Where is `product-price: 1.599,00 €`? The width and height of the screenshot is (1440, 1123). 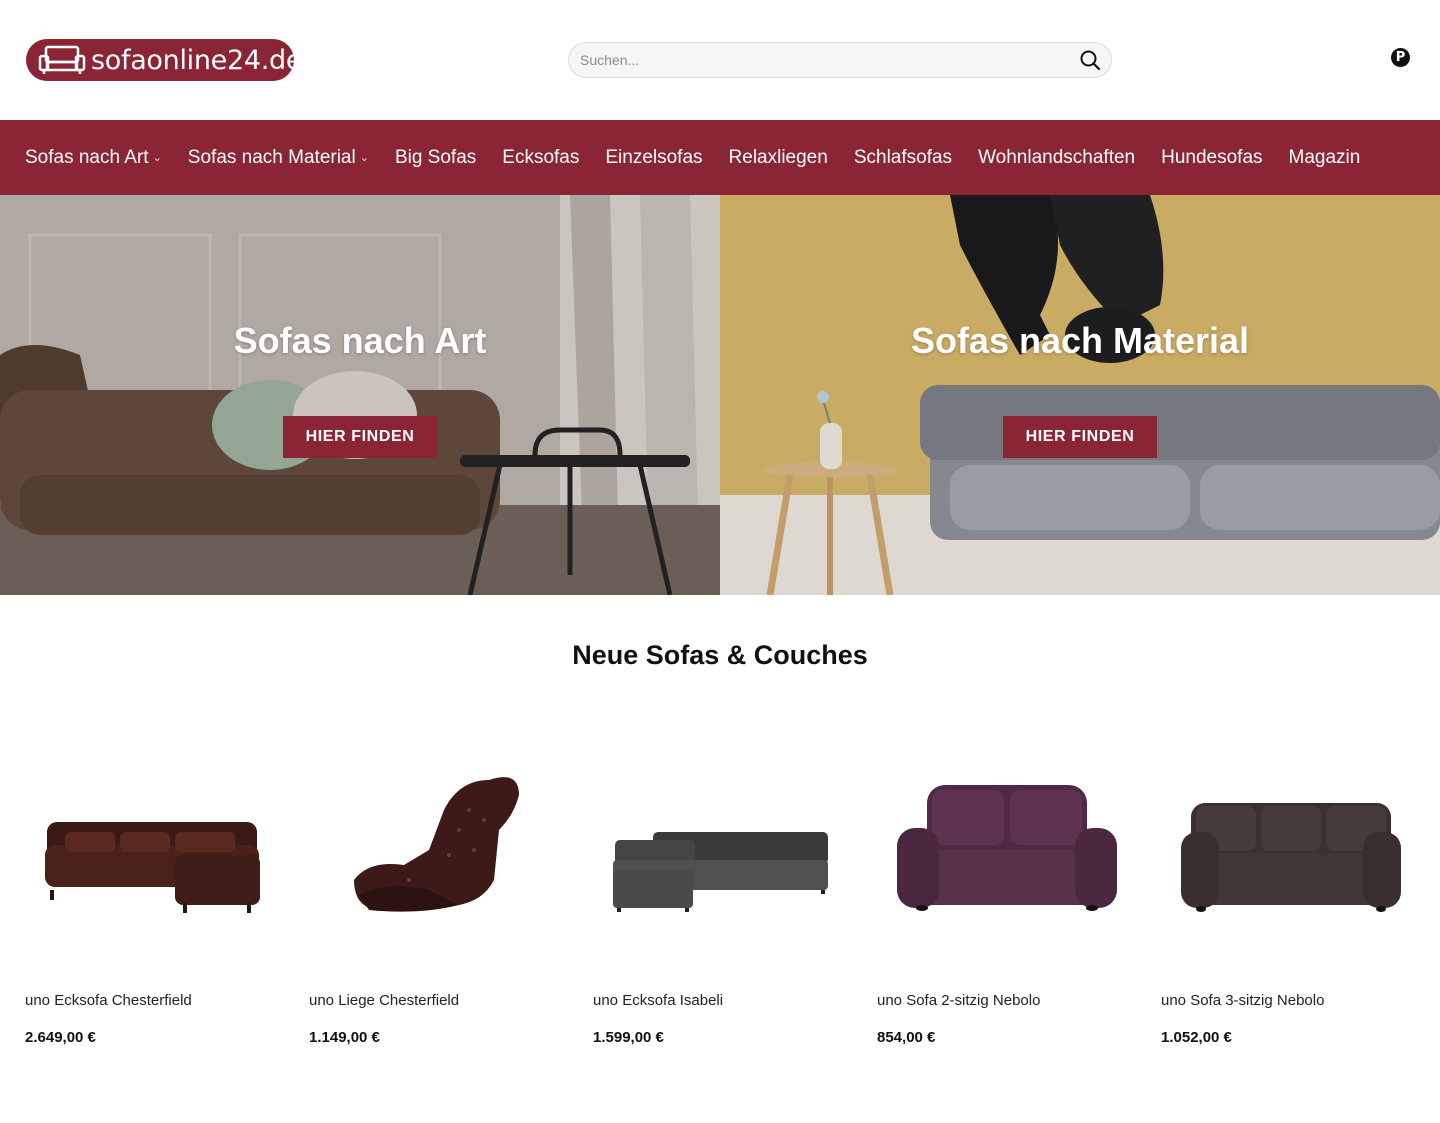 product-price: 1.599,00 € is located at coordinates (628, 1037).